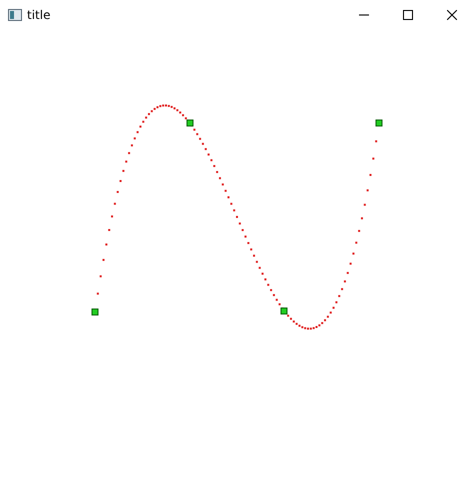 The image size is (474, 502). Describe the element at coordinates (408, 15) in the screenshot. I see `maximize-icon` at that location.